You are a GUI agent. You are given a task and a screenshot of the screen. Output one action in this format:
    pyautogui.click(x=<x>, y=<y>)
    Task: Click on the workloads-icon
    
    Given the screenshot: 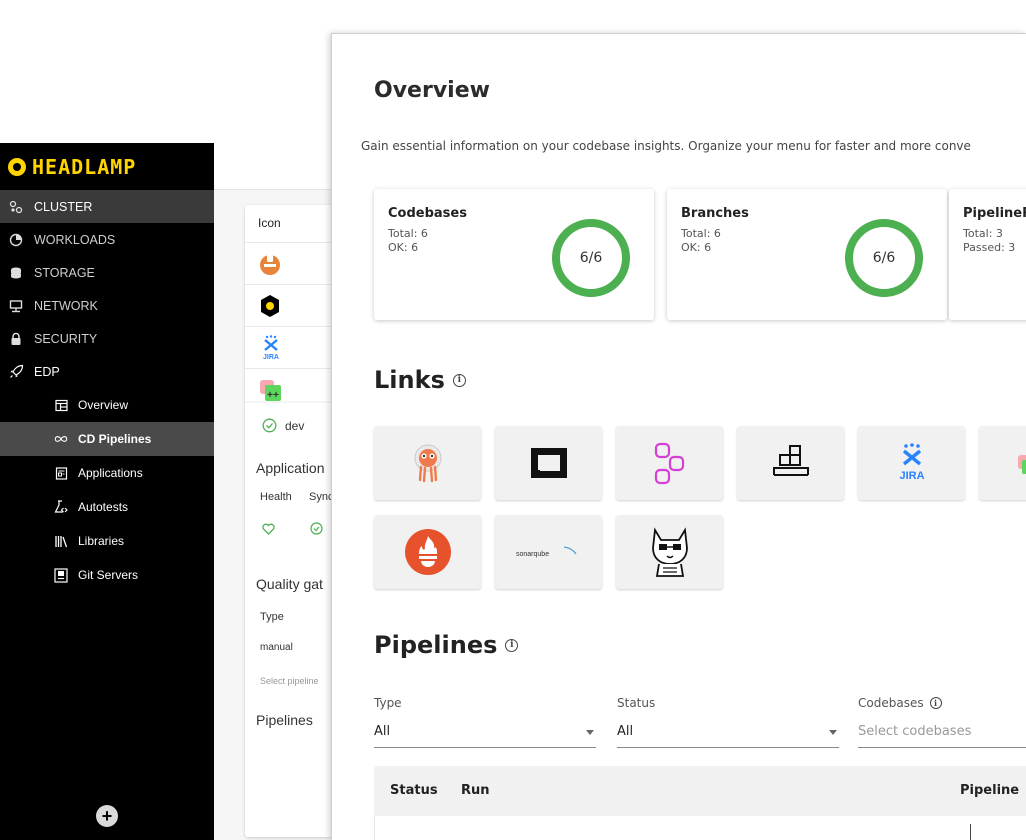 What is the action you would take?
    pyautogui.click(x=16, y=240)
    